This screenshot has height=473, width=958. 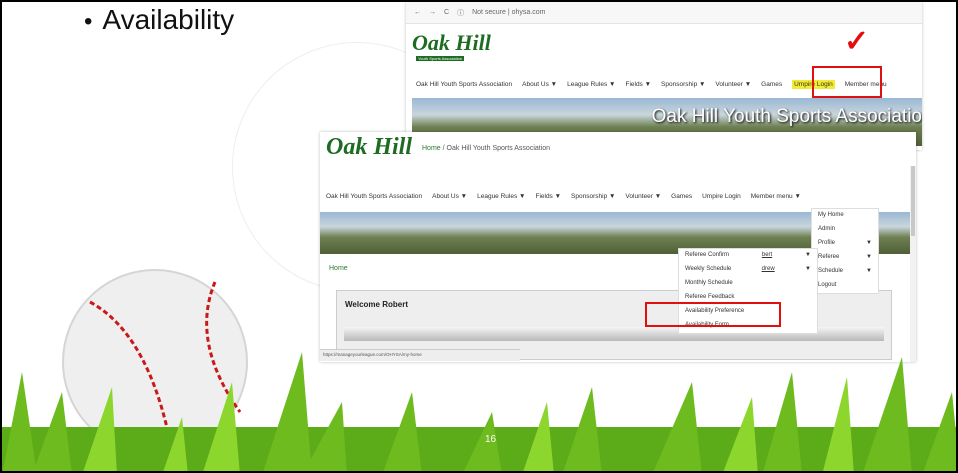 I want to click on breadcrumb-current: Oak Hill Youth Sports Association, so click(x=498, y=148).